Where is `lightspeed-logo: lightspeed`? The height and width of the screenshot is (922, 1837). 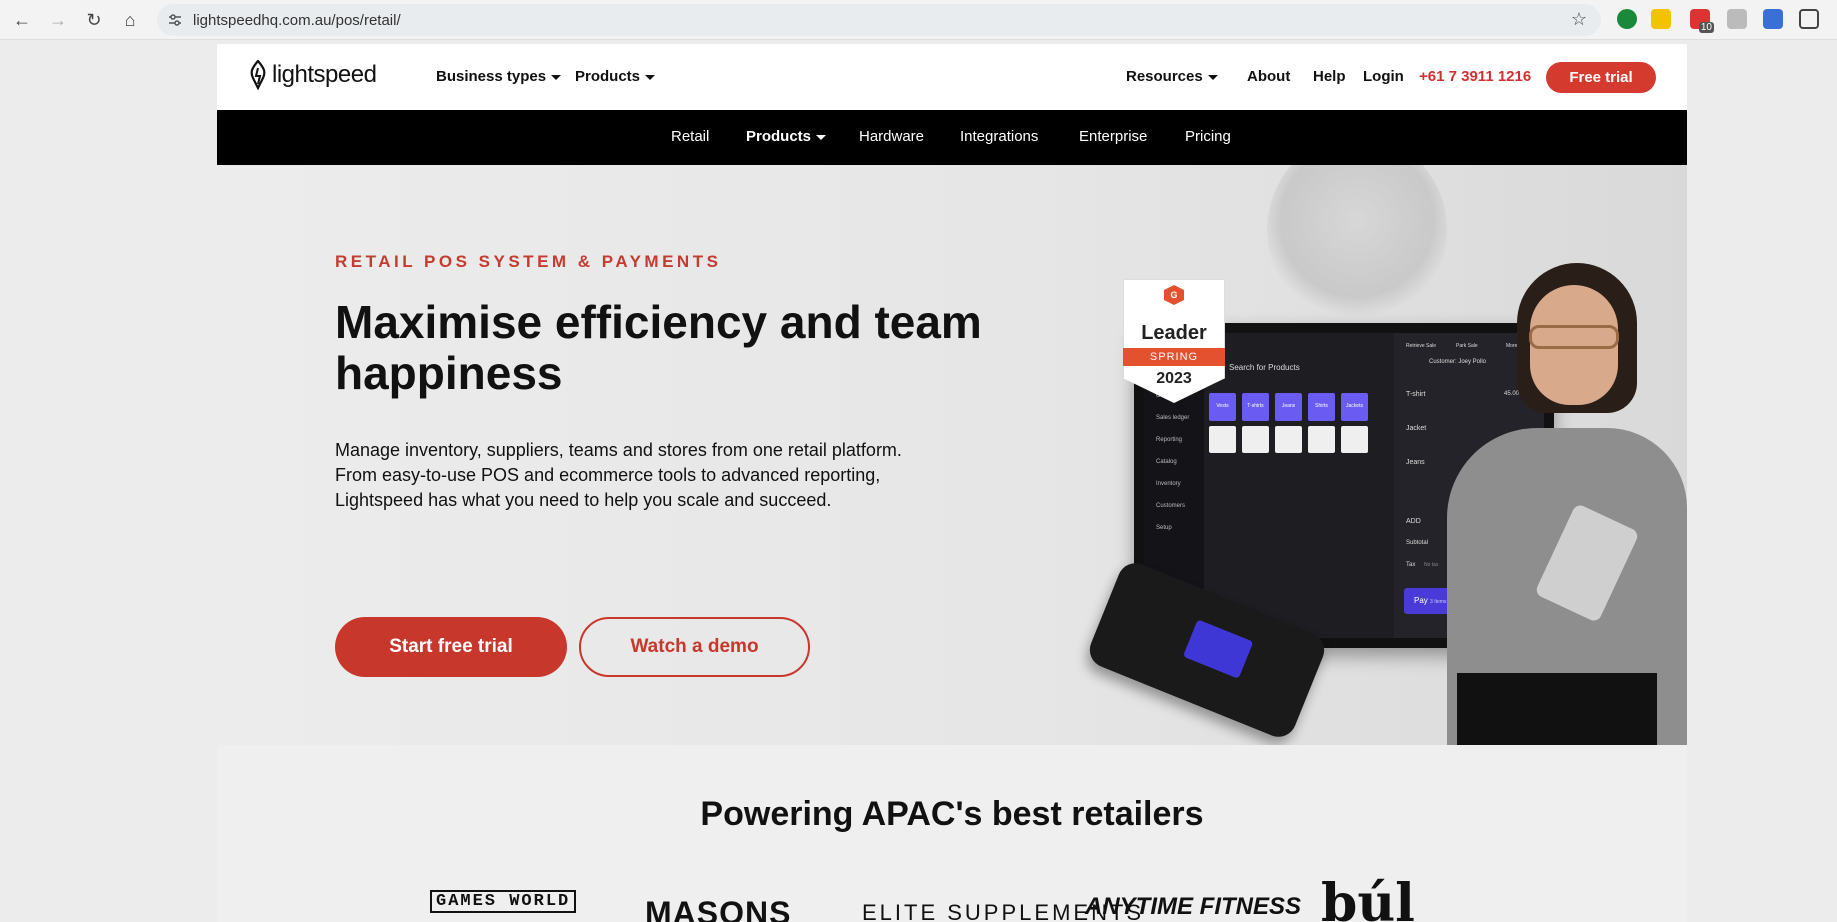 lightspeed-logo: lightspeed is located at coordinates (312, 75).